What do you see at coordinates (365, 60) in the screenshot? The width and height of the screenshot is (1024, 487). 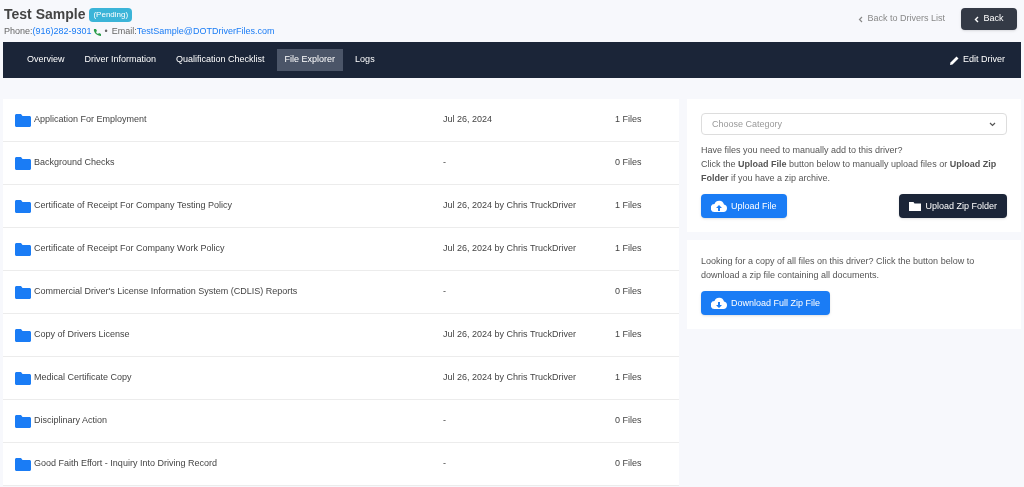 I see `nav-tab: Logs` at bounding box center [365, 60].